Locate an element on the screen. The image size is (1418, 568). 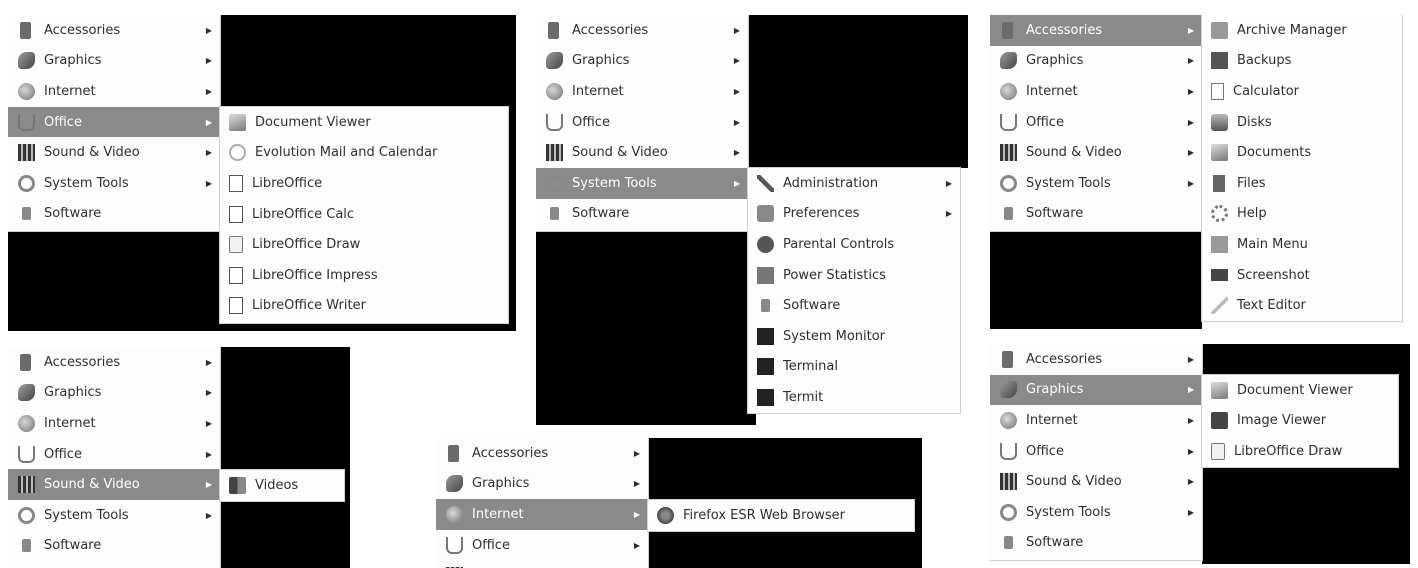
desktop-background is located at coordinates (285, 457).